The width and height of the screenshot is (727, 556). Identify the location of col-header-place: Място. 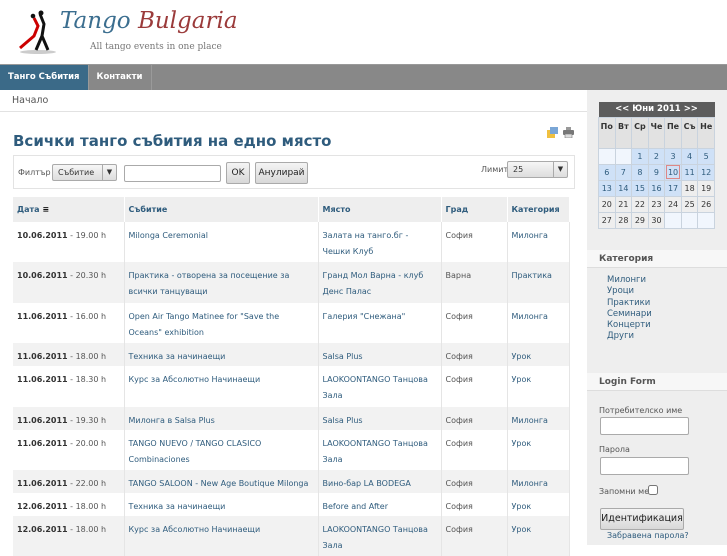
(380, 209).